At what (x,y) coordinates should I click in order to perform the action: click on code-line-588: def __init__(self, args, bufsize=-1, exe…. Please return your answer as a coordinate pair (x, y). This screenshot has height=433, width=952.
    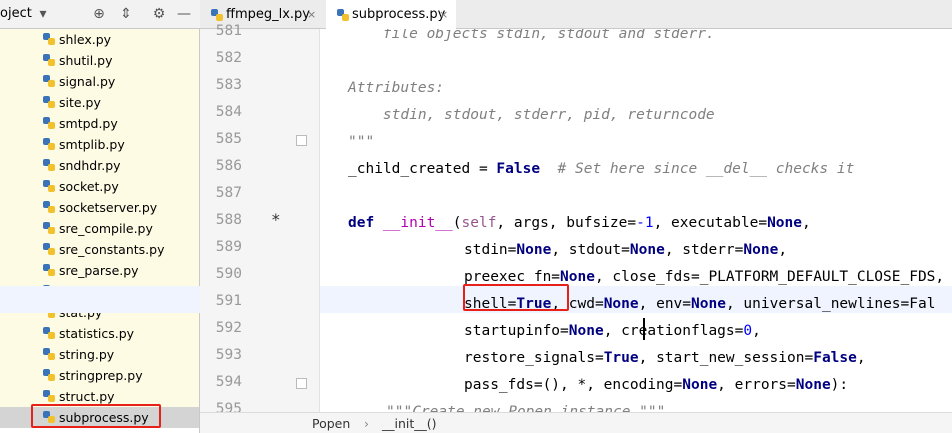
    Looking at the image, I should click on (579, 223).